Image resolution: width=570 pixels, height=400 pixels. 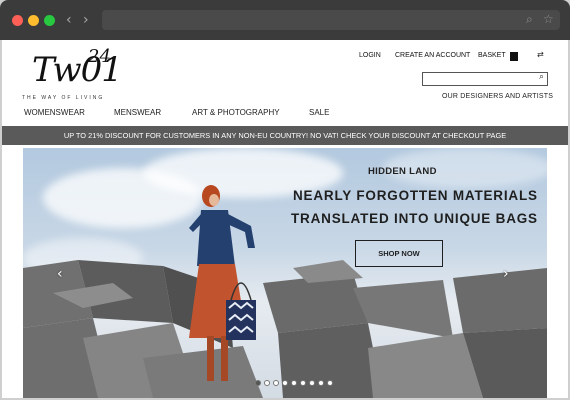 I want to click on language-icon: ⇄, so click(x=540, y=54).